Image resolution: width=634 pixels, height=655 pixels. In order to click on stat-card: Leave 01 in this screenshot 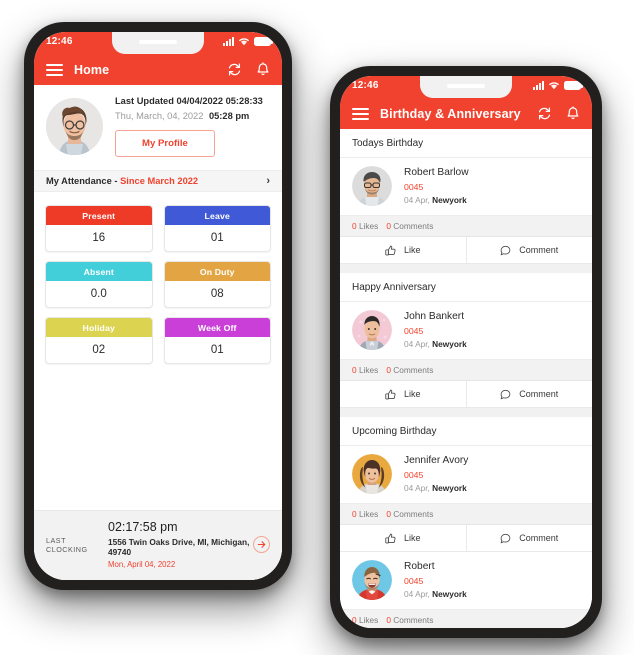, I will do `click(217, 228)`.